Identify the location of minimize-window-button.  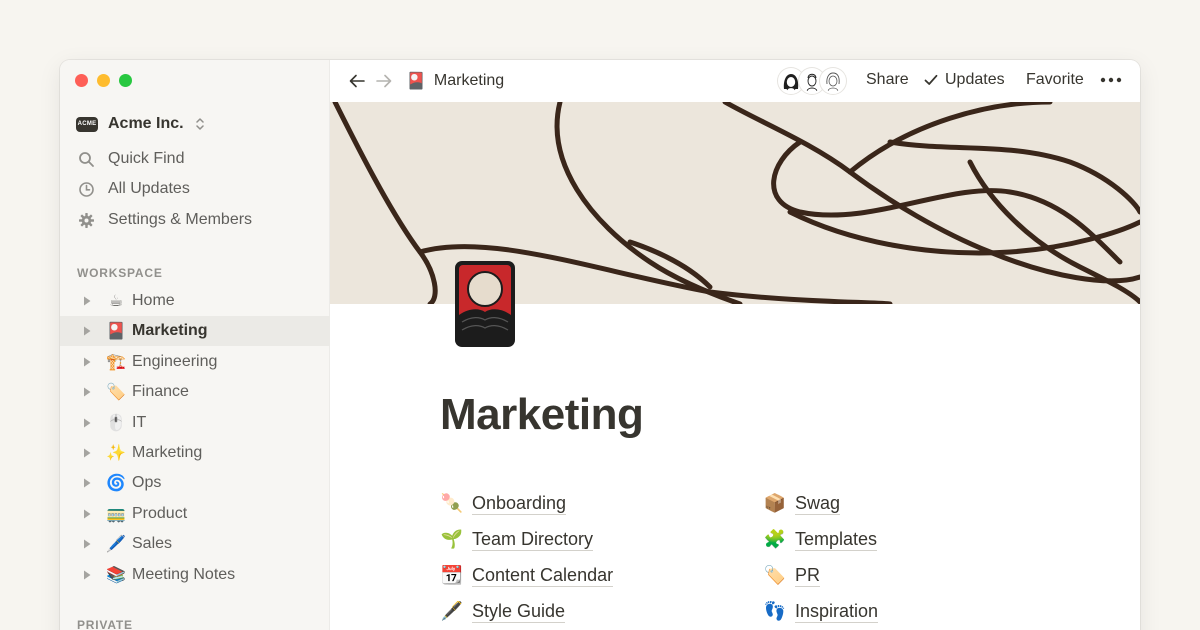
(103, 80).